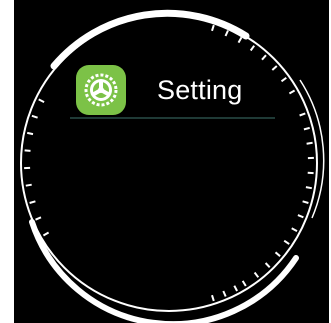 The width and height of the screenshot is (331, 323). I want to click on settings-app-icon, so click(101, 90).